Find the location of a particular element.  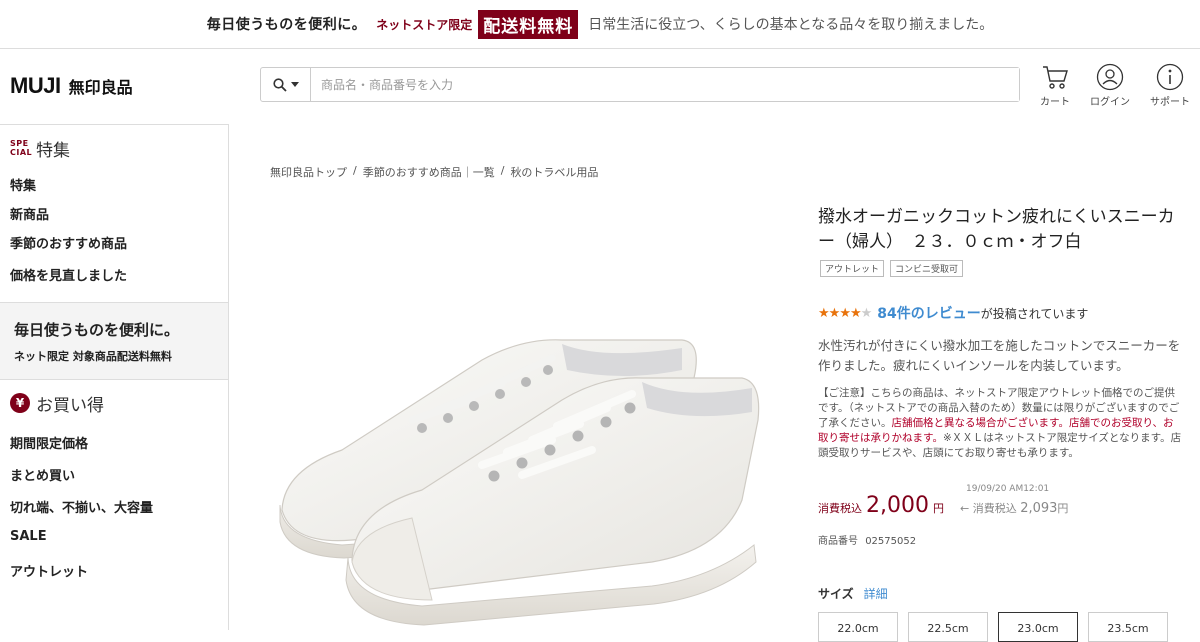

review-suffix: が投稿されています is located at coordinates (1034, 313).